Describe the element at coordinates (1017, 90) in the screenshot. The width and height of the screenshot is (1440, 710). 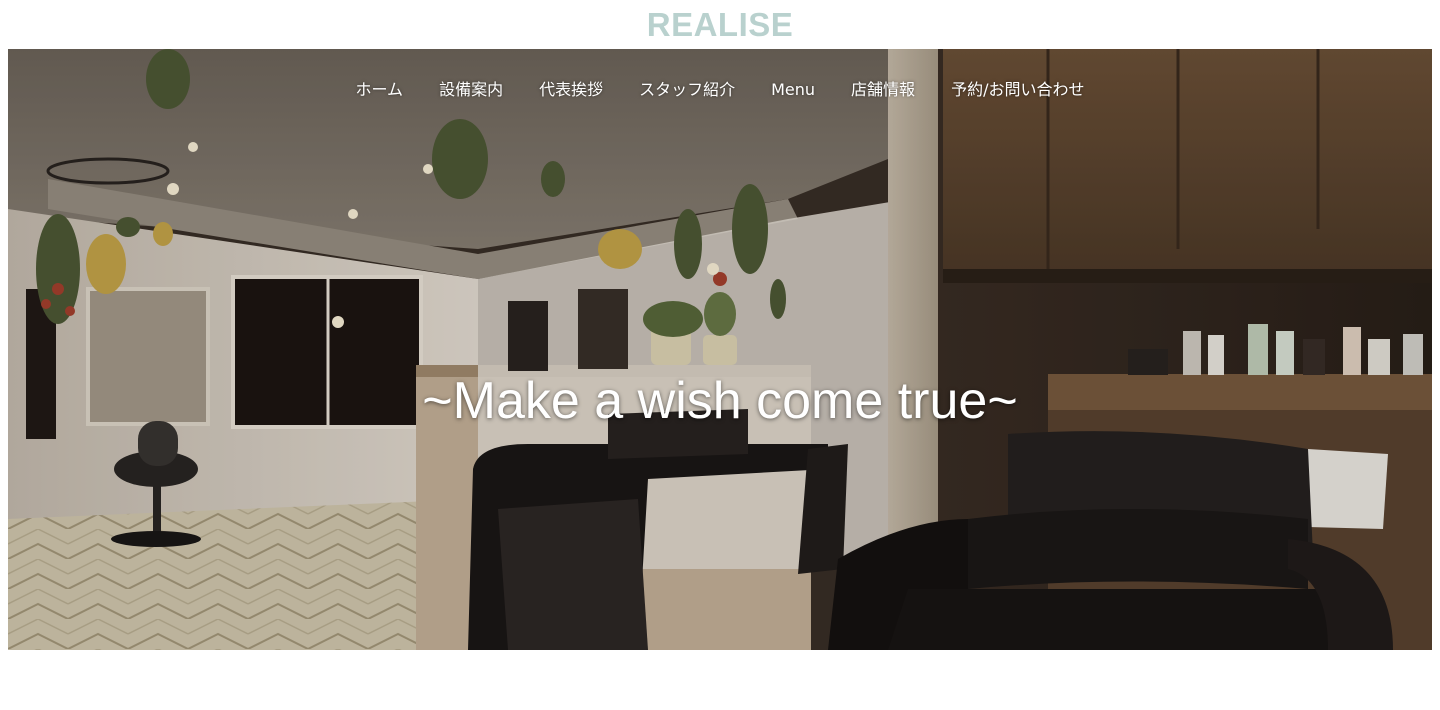
I see `nav-item-contact: 予約/お問い合わせ` at that location.